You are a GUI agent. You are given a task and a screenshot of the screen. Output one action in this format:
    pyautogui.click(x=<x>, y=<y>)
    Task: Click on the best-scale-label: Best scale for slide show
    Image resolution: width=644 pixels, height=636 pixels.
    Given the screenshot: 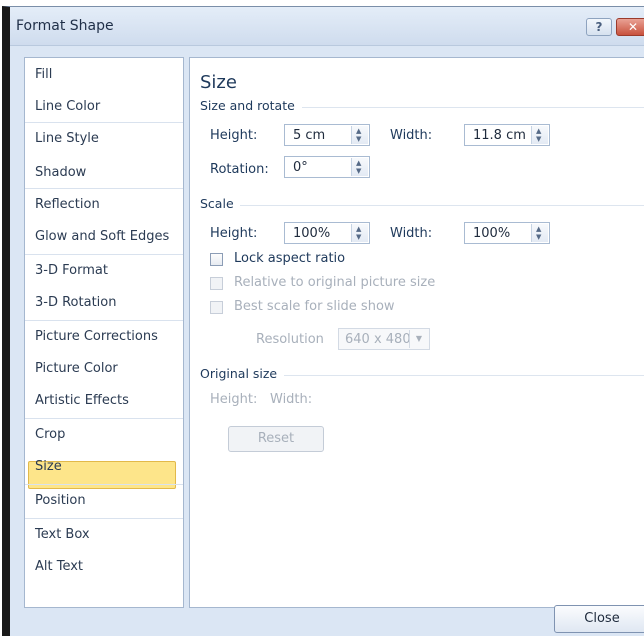 What is the action you would take?
    pyautogui.click(x=314, y=306)
    